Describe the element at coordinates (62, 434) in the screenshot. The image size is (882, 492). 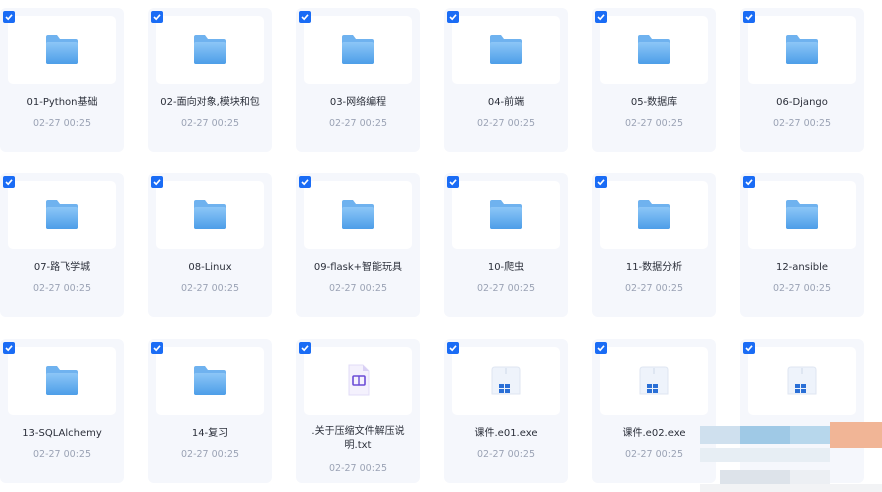
I see `file-name: 13-SQLAlchemy` at that location.